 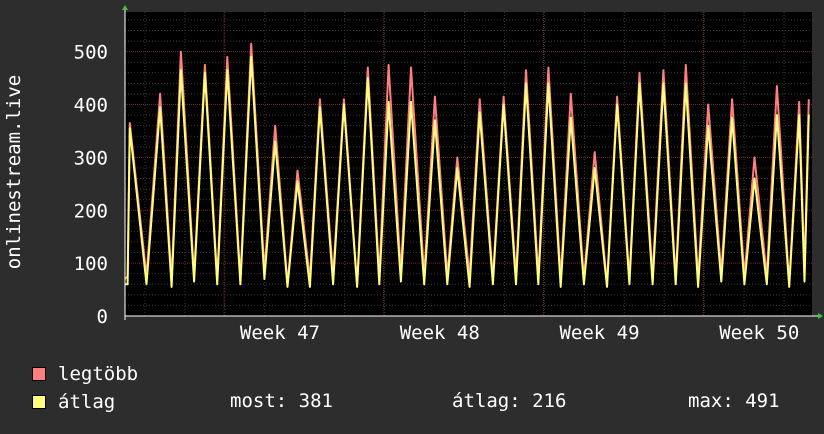 What do you see at coordinates (102, 317) in the screenshot?
I see `y-tick-label: 0` at bounding box center [102, 317].